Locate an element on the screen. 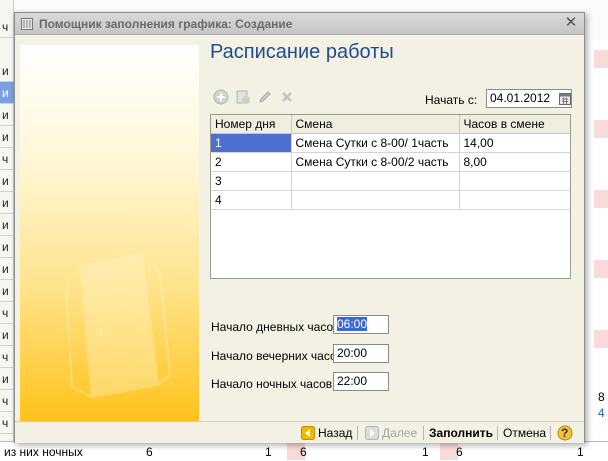 The height and width of the screenshot is (461, 608). page-title: Расписание работы is located at coordinates (302, 52).